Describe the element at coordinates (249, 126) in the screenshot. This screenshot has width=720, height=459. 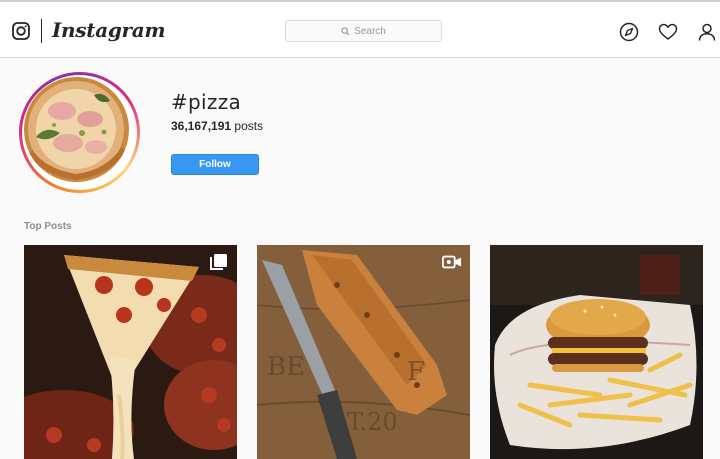
I see `post-count-word: posts` at that location.